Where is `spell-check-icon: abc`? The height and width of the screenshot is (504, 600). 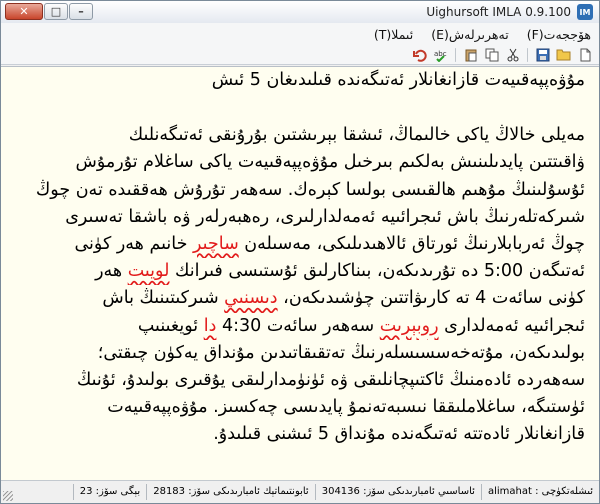
spell-check-icon: abc is located at coordinates (440, 54).